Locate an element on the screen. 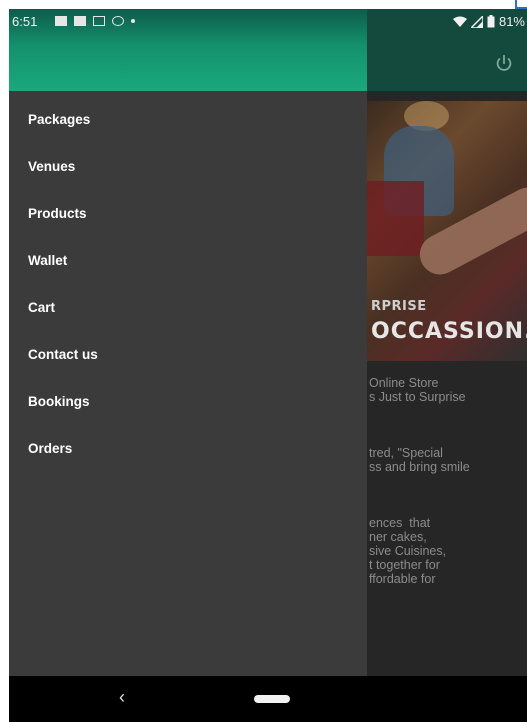 This screenshot has width=527, height=722. notification-icons is located at coordinates (95, 21).